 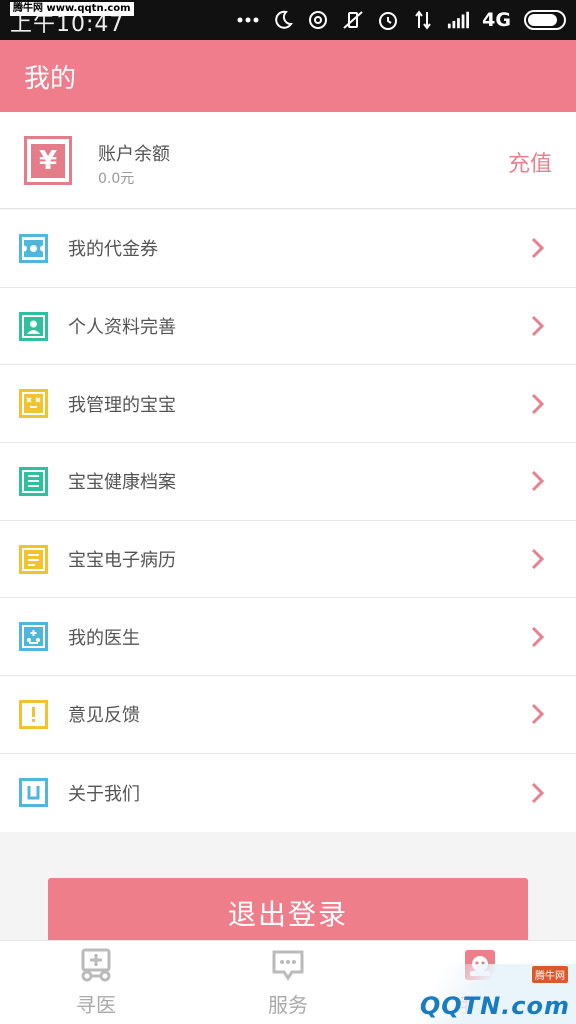 I want to click on menu-item-label: 我的代金券, so click(x=113, y=250).